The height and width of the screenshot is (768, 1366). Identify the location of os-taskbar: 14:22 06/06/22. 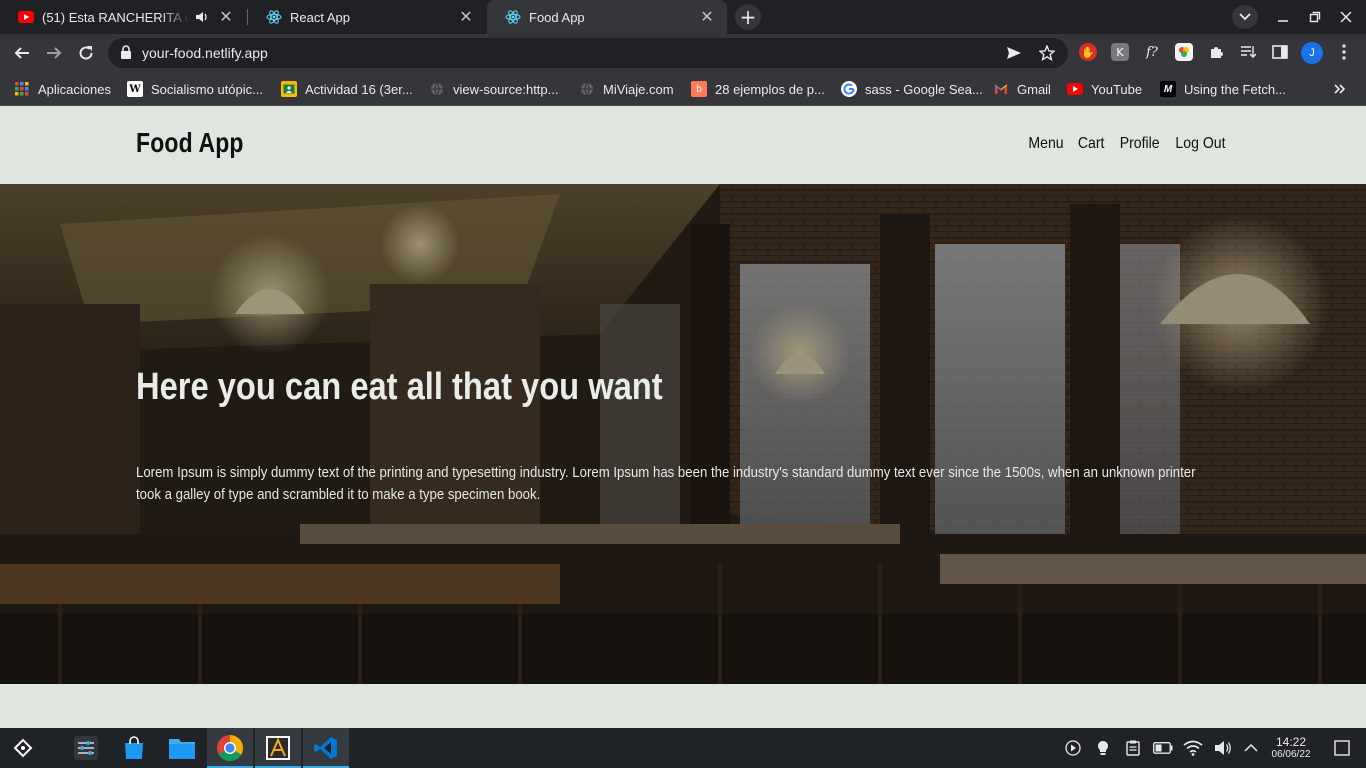
(683, 748).